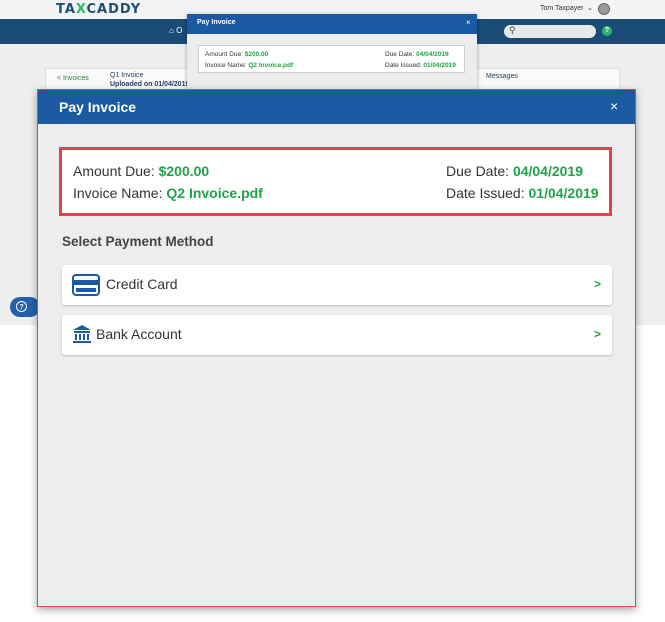  Describe the element at coordinates (607, 31) in the screenshot. I see `help-icon: ?` at that location.